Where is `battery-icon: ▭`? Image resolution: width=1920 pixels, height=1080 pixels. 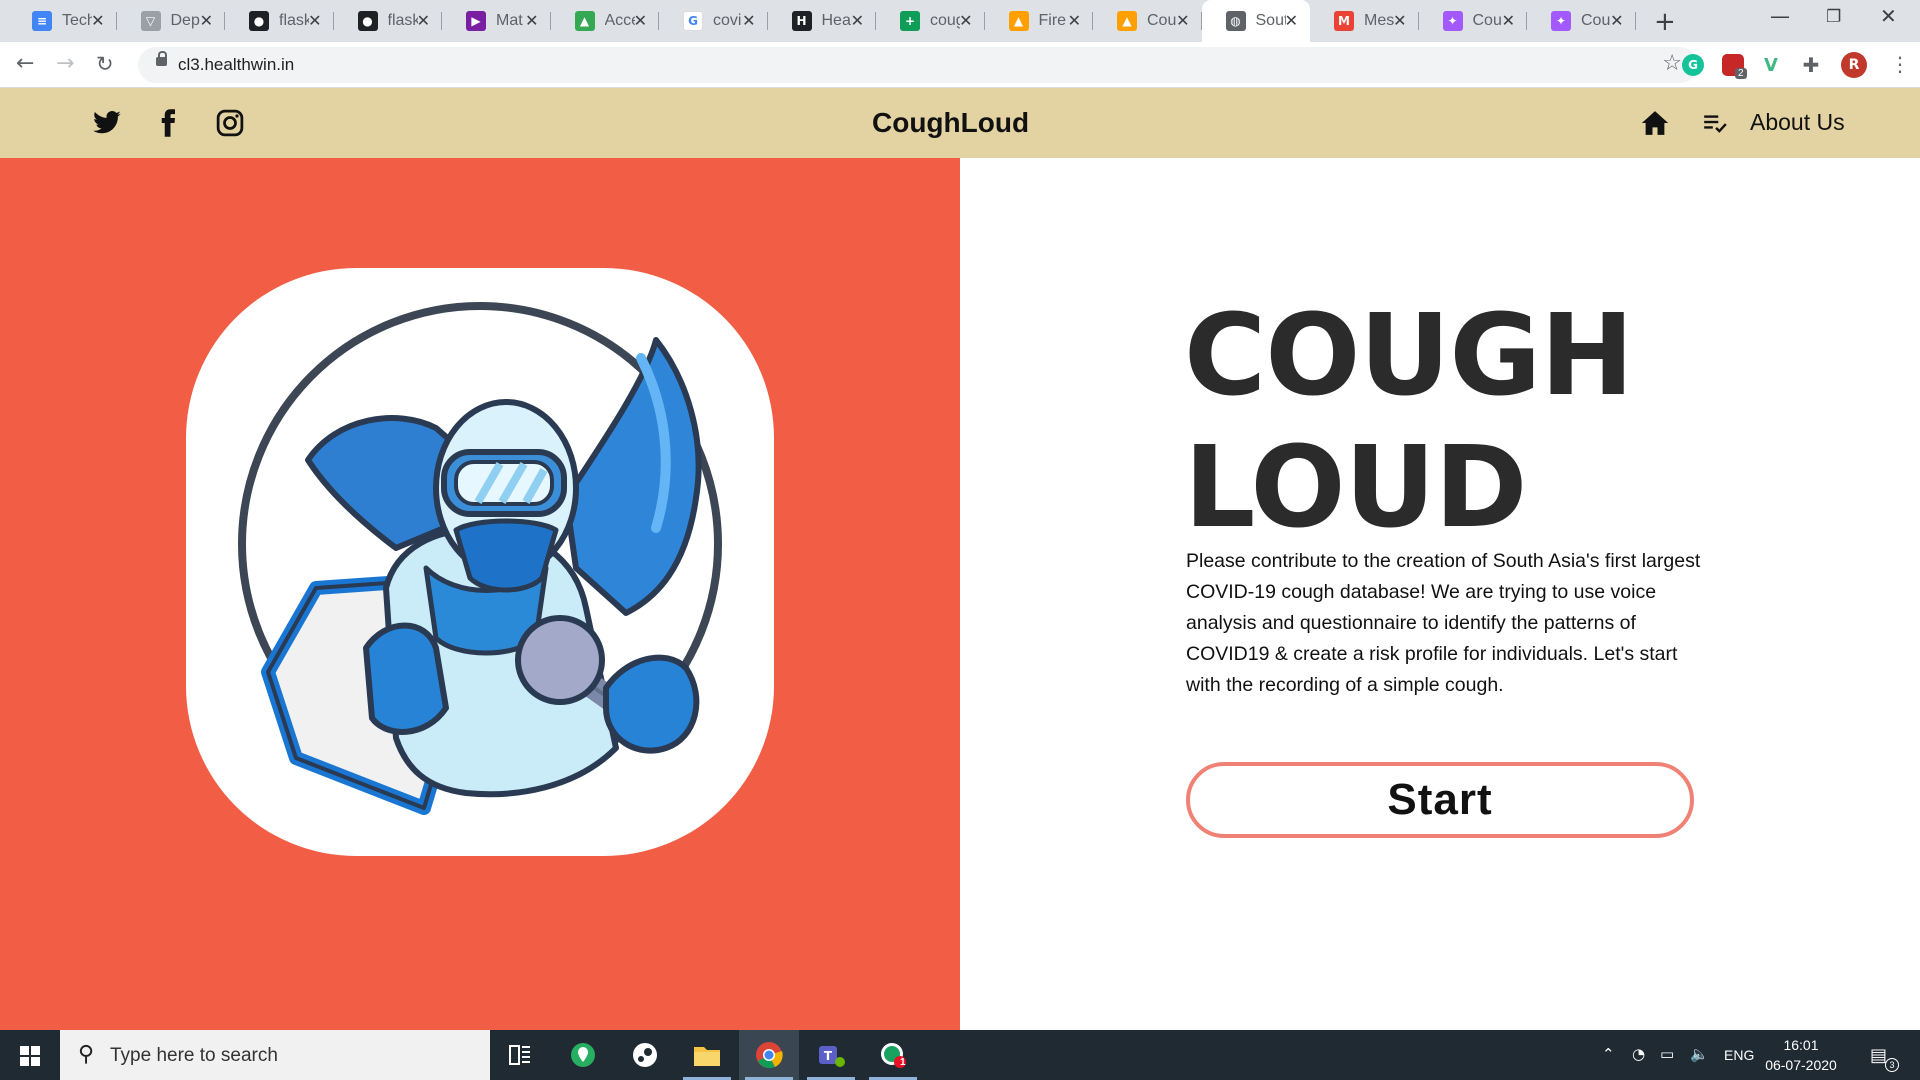
battery-icon: ▭ is located at coordinates (1667, 1054).